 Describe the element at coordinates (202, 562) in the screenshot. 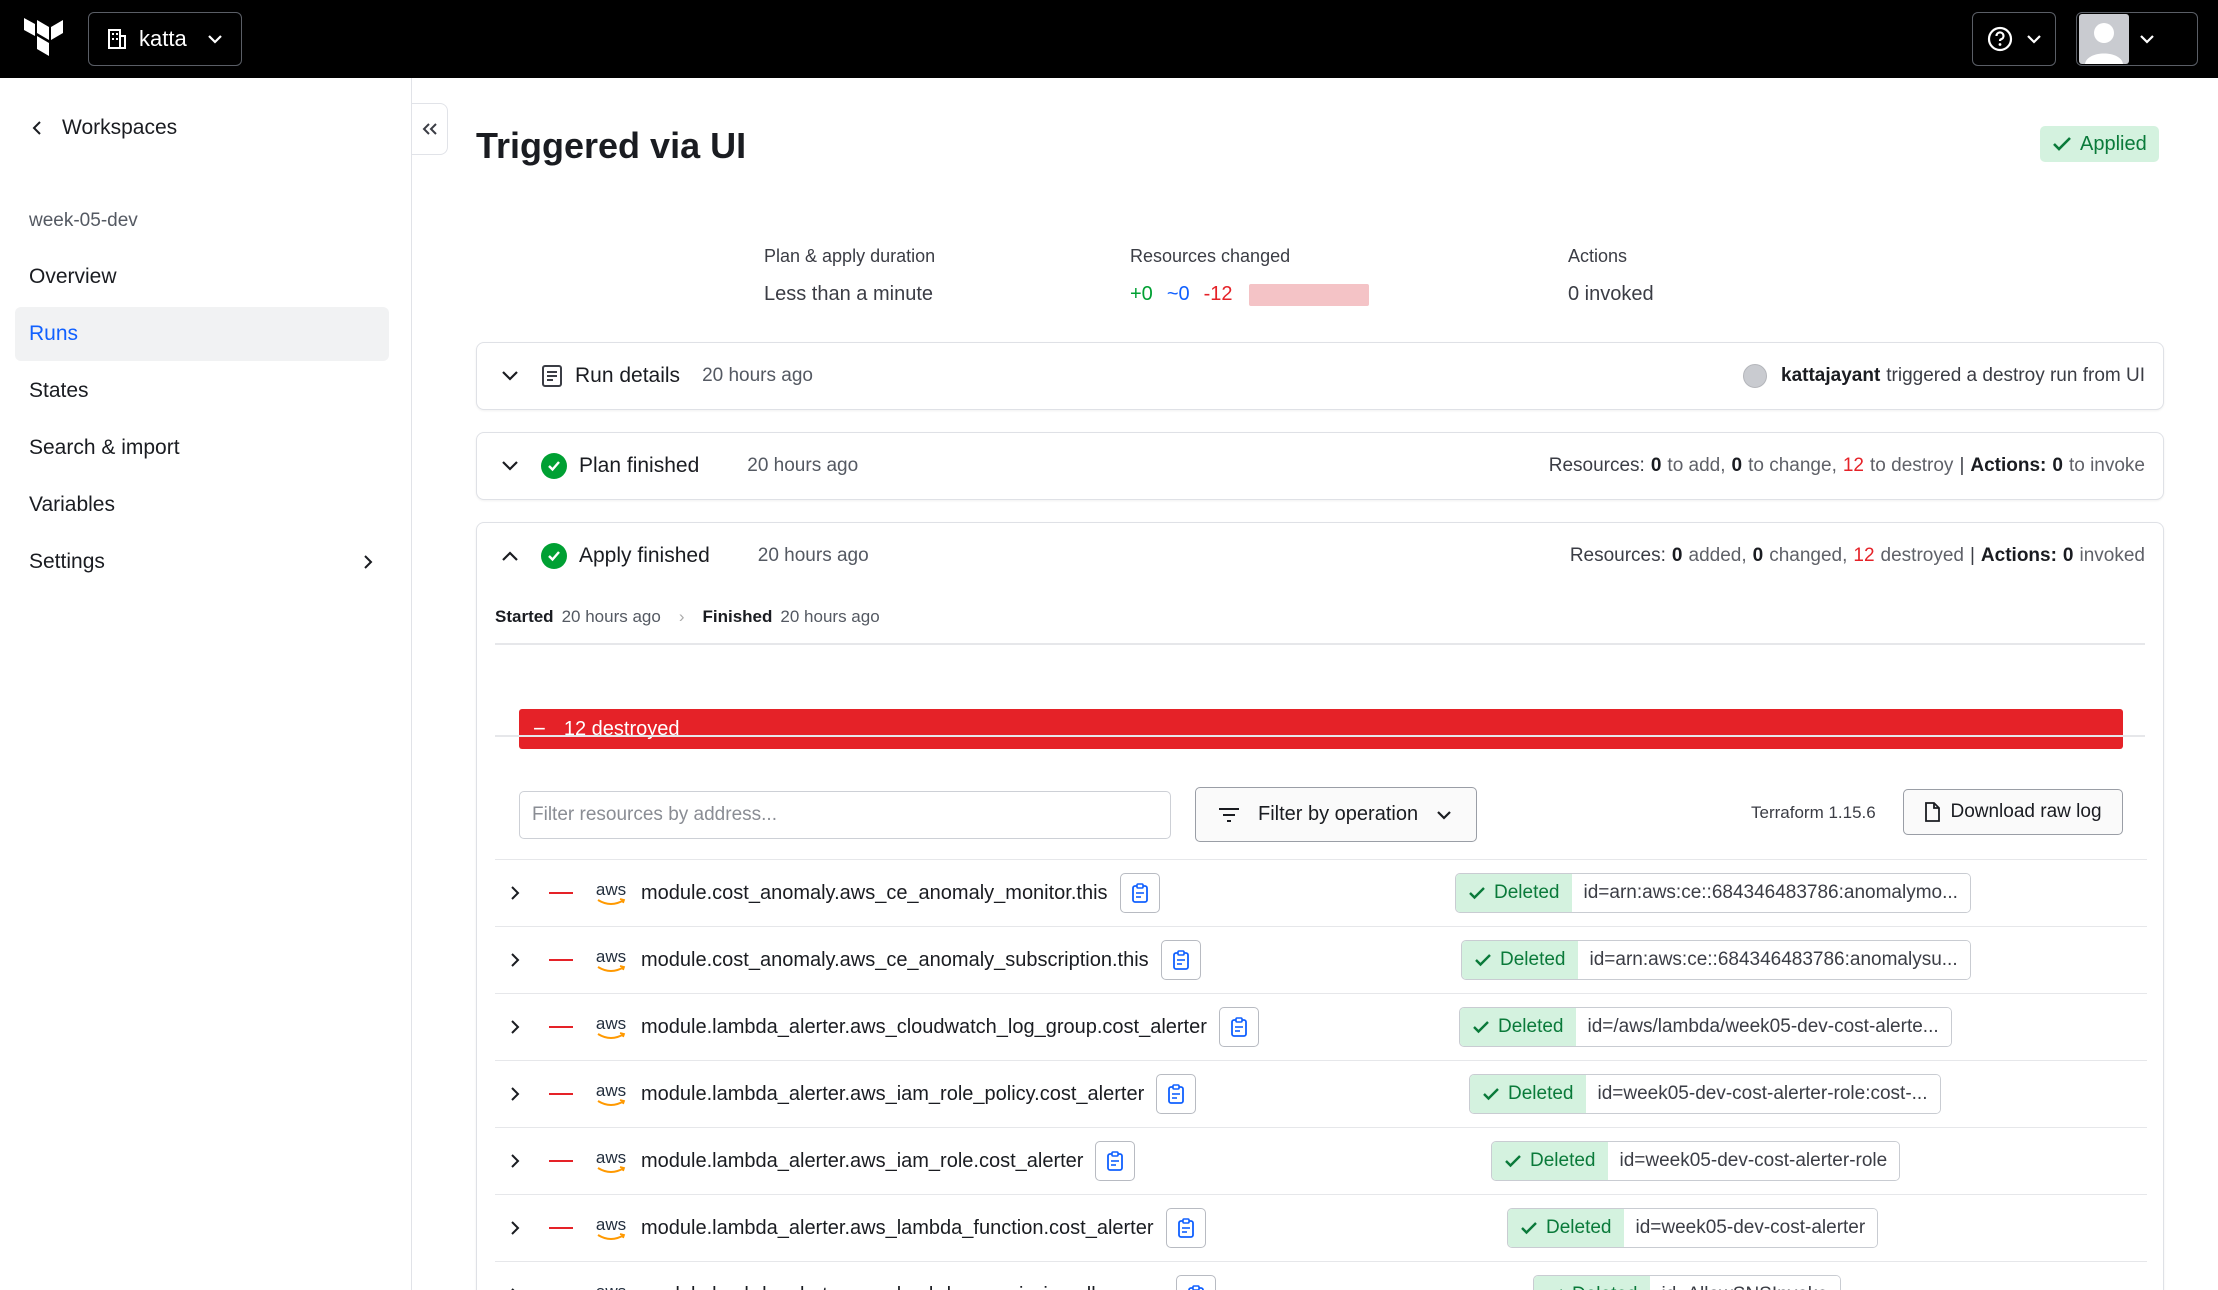

I see `sidebar-item-settings: Settings` at that location.